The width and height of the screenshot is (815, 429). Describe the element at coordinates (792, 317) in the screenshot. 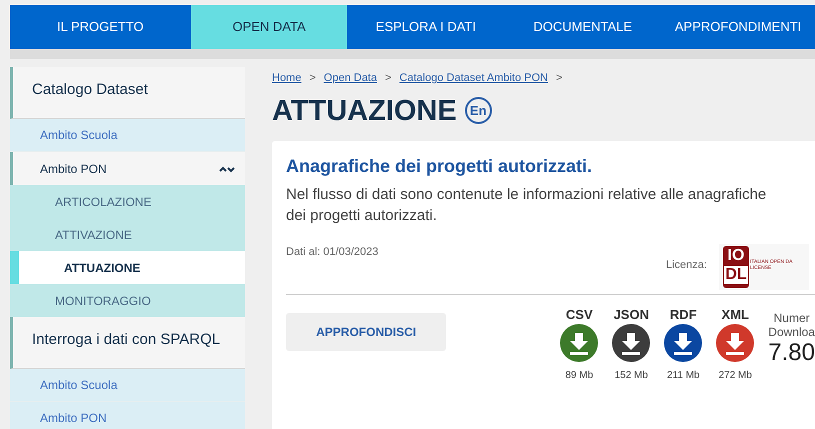

I see `download-count-label: Numer` at that location.